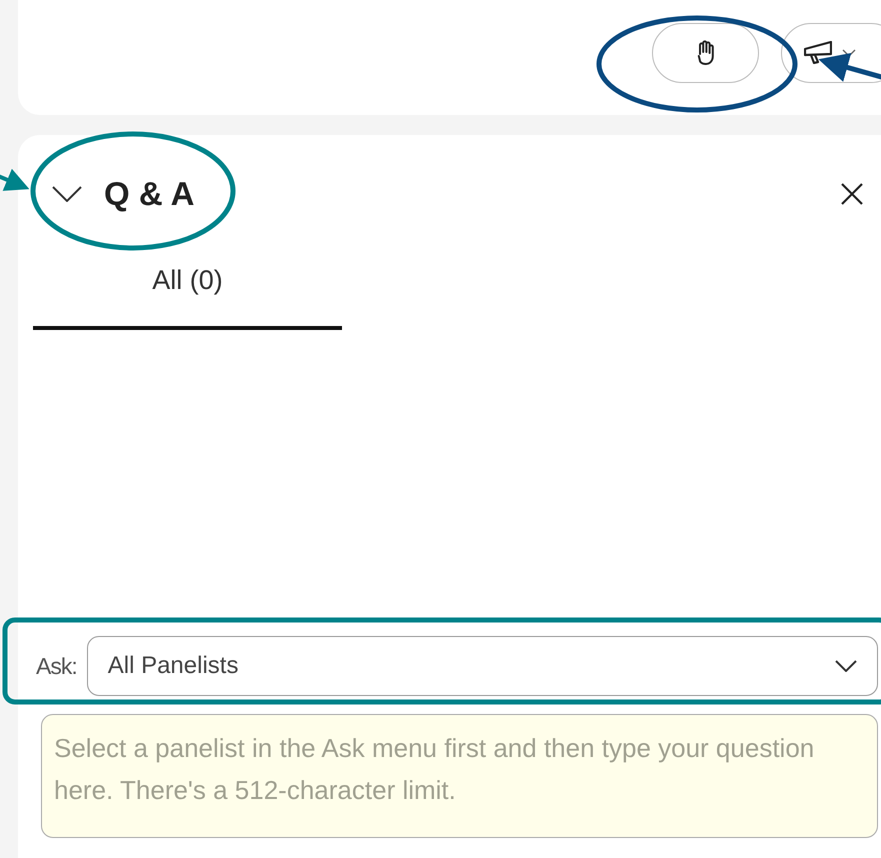  I want to click on panel-title: Q & A, so click(149, 194).